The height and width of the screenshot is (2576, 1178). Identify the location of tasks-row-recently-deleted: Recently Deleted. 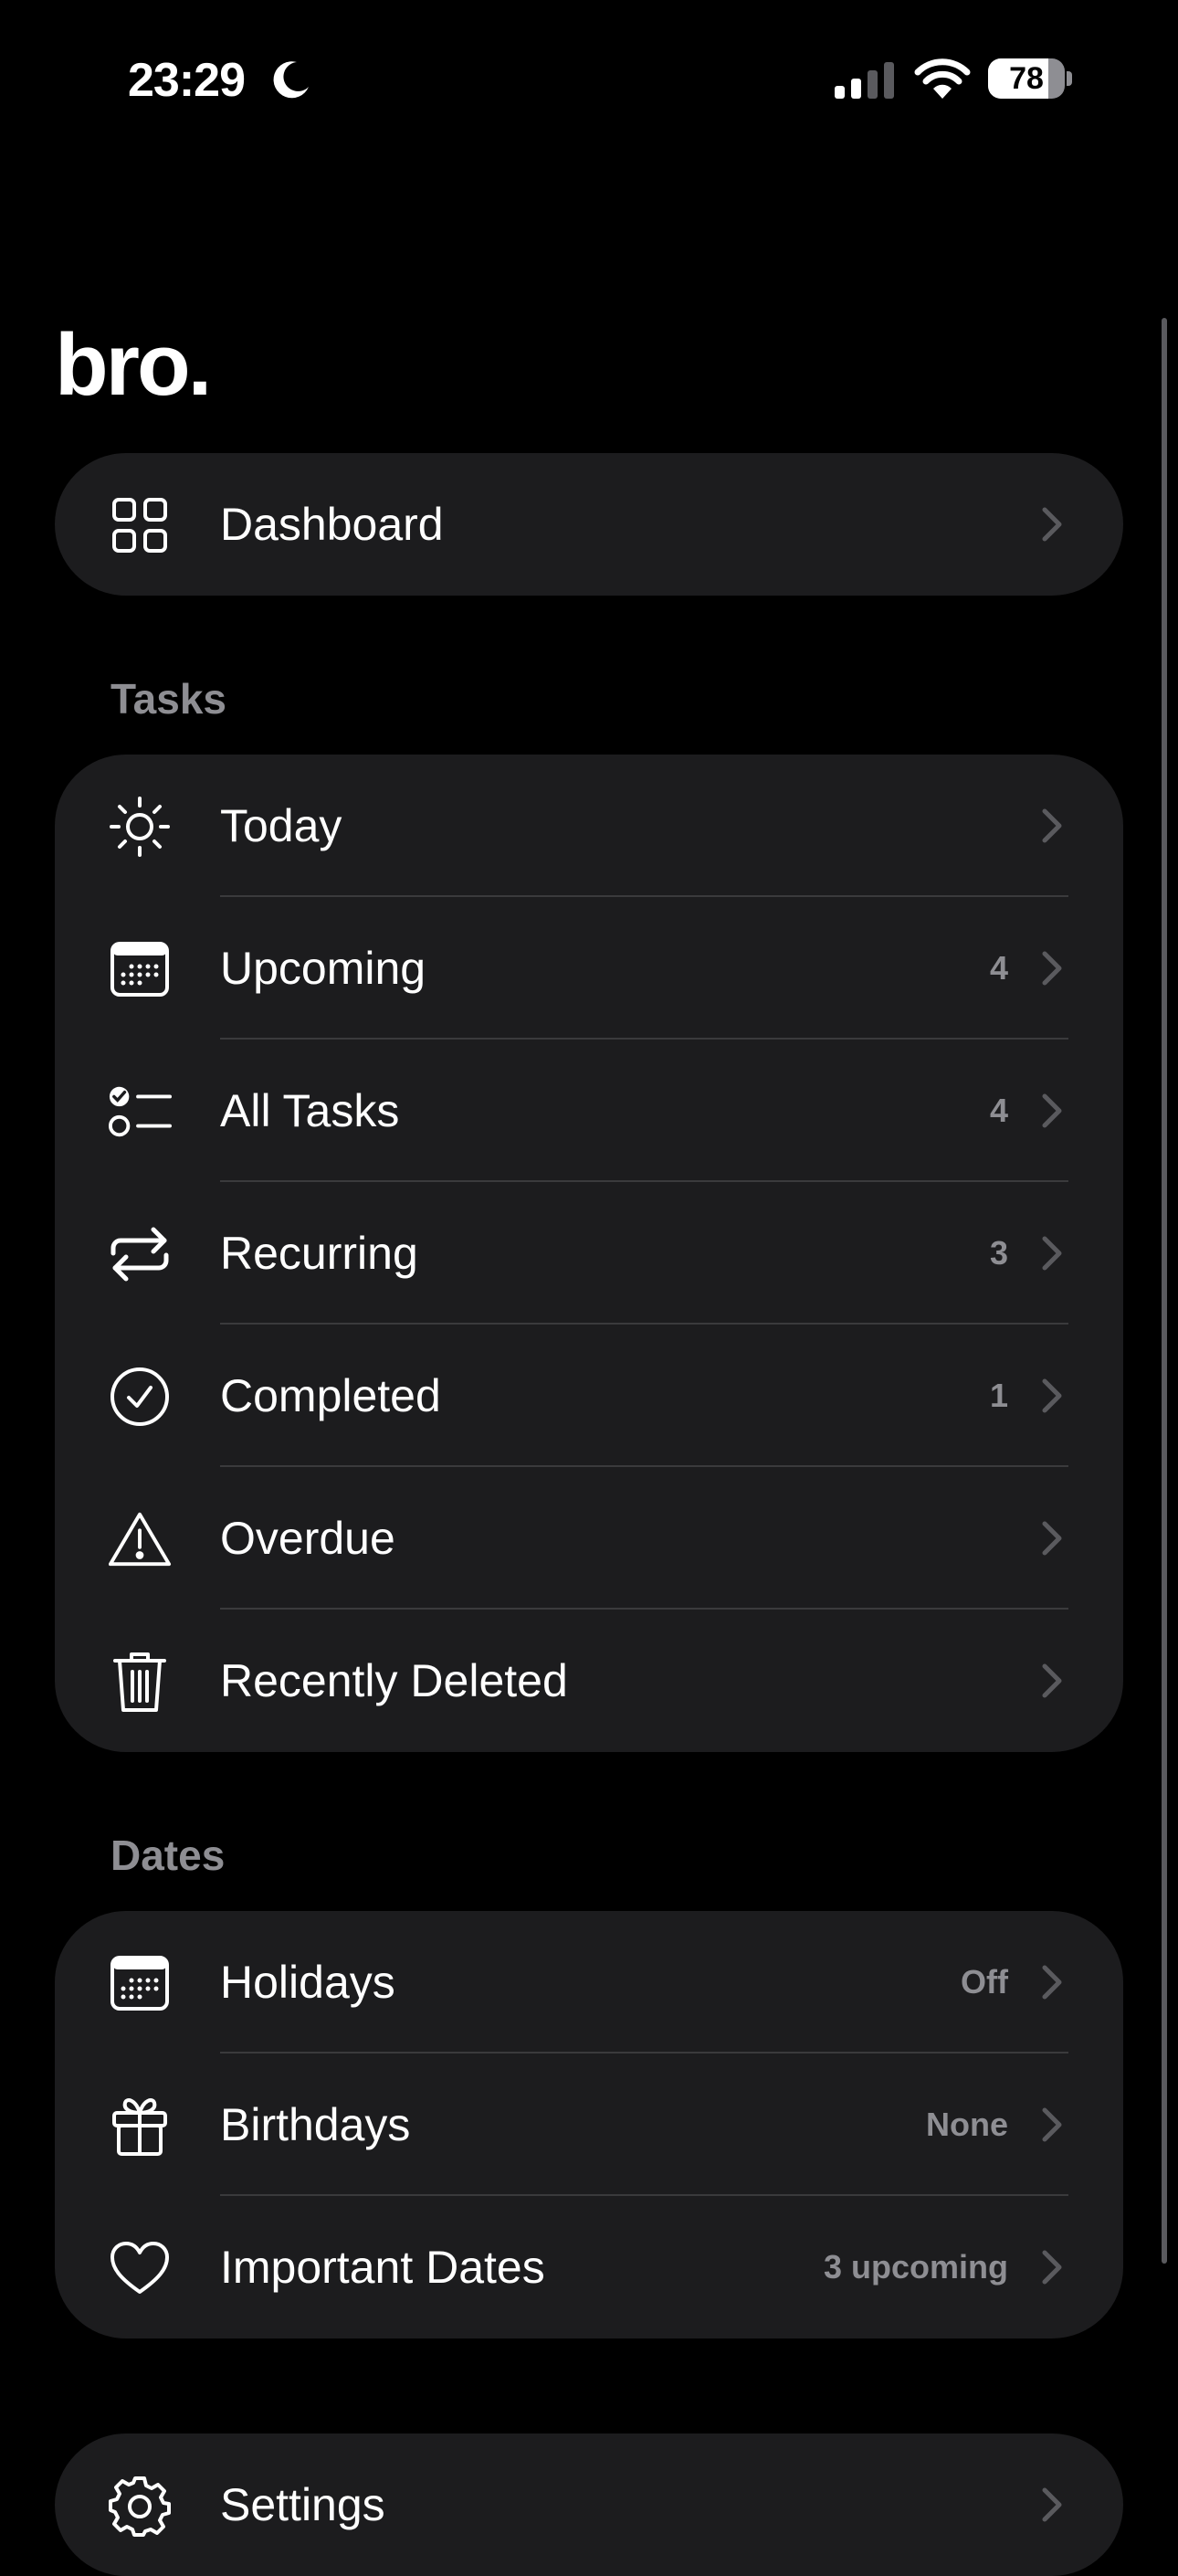
(589, 1681).